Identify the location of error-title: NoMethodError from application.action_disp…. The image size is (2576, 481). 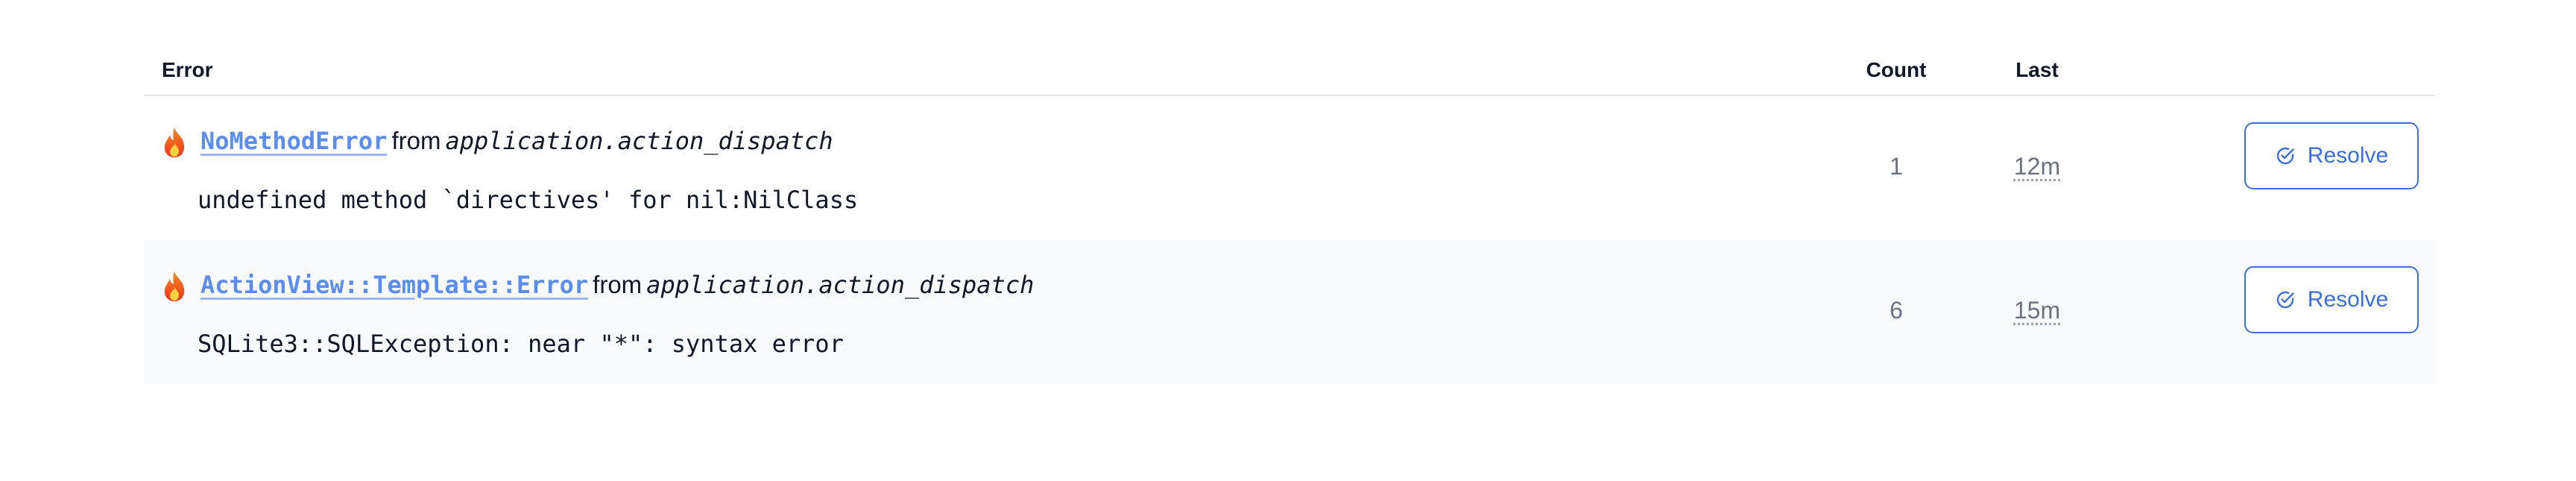
(517, 141).